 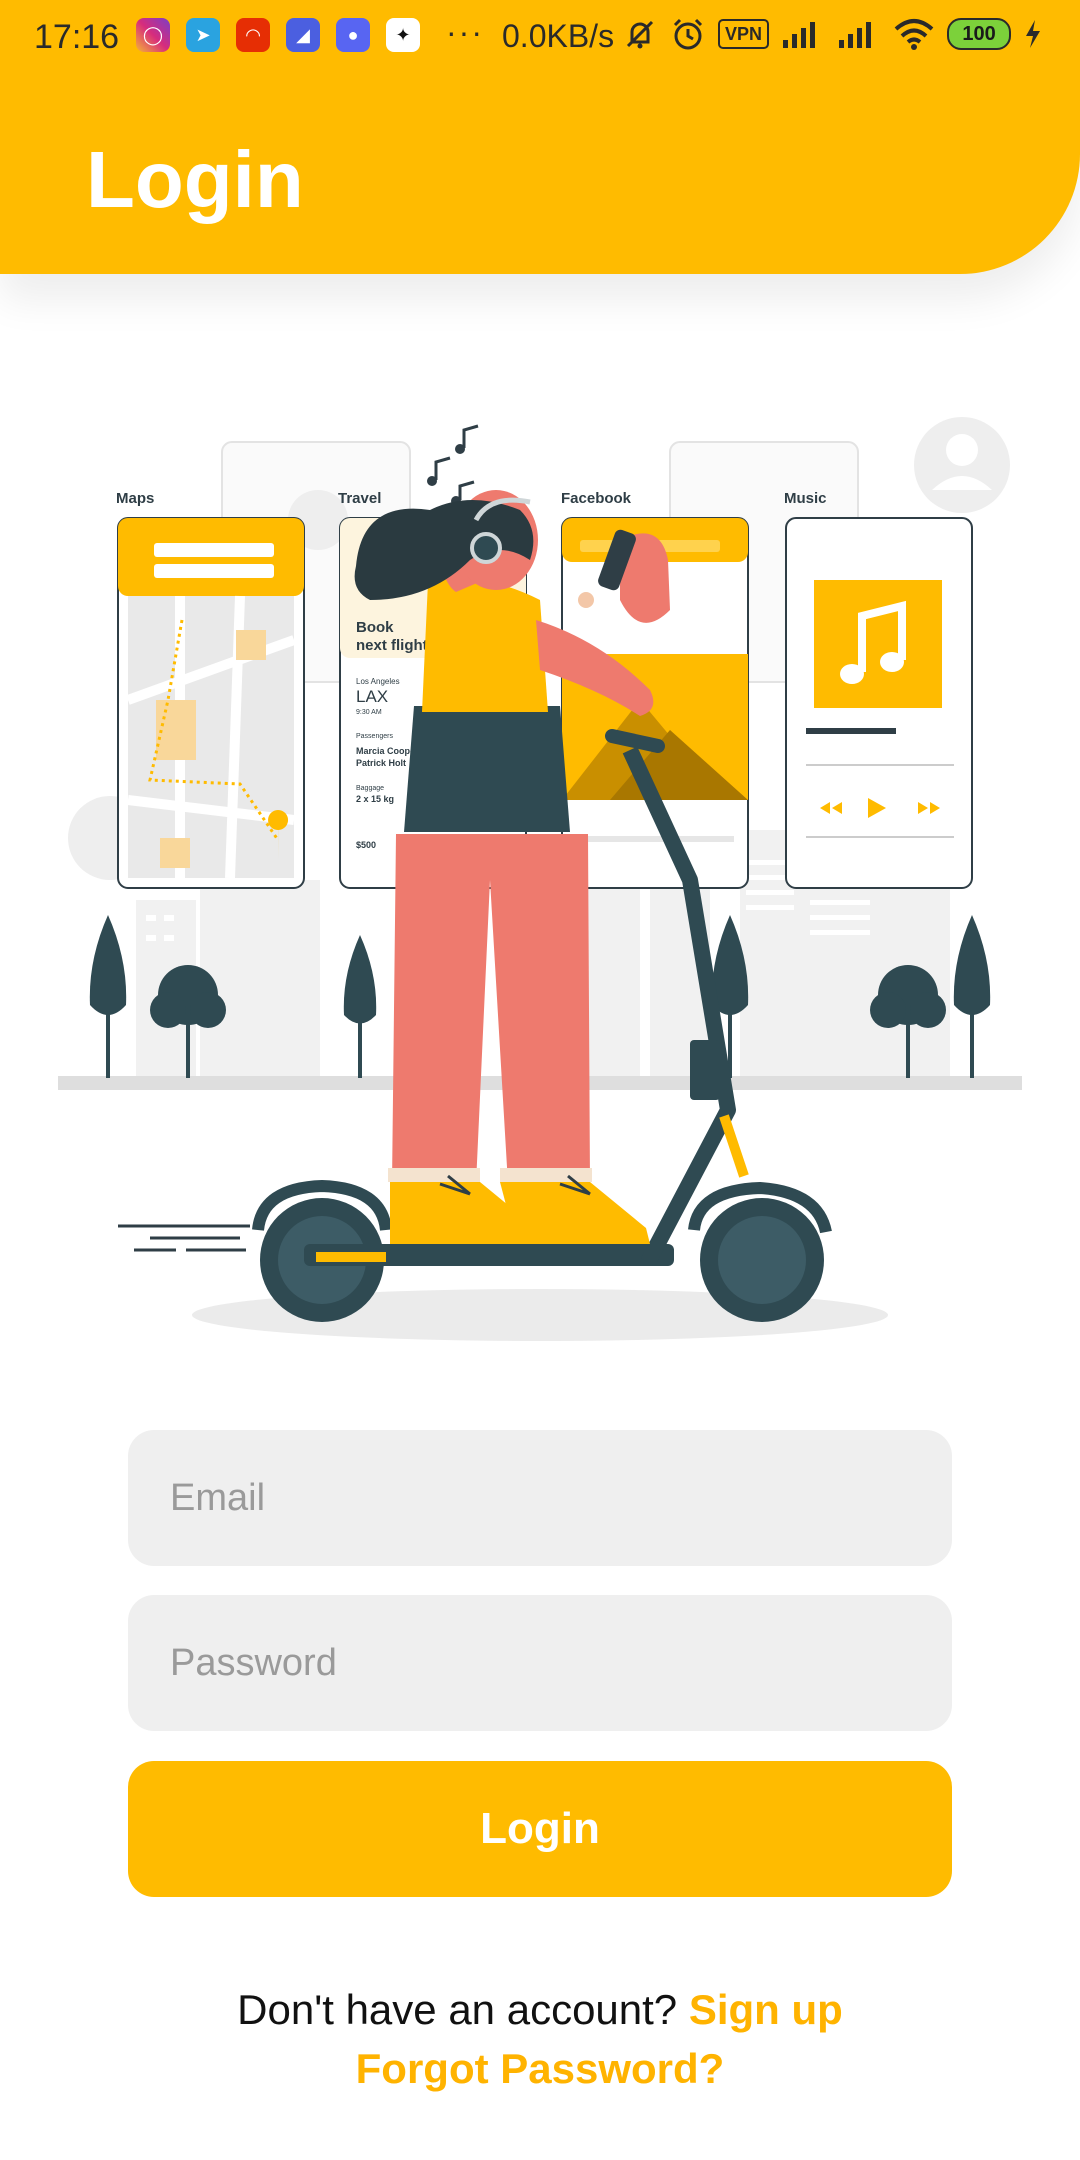 I want to click on page-title: Login, so click(x=195, y=179).